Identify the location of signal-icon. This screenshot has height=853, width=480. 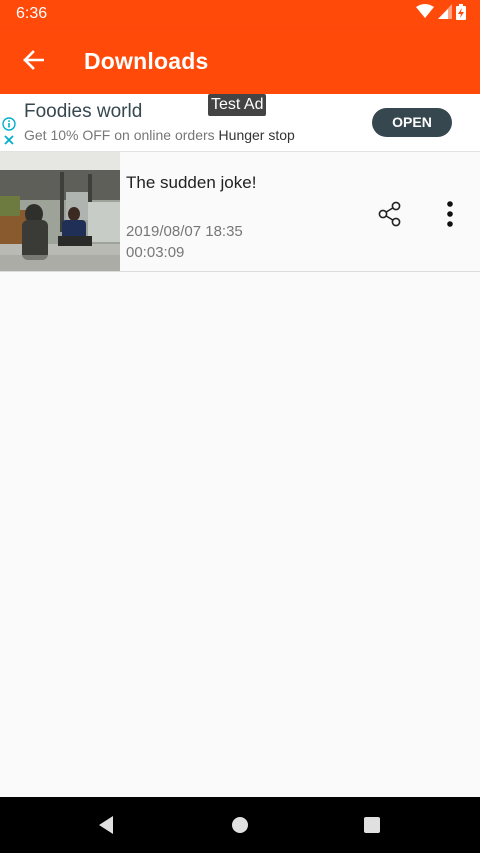
(445, 14).